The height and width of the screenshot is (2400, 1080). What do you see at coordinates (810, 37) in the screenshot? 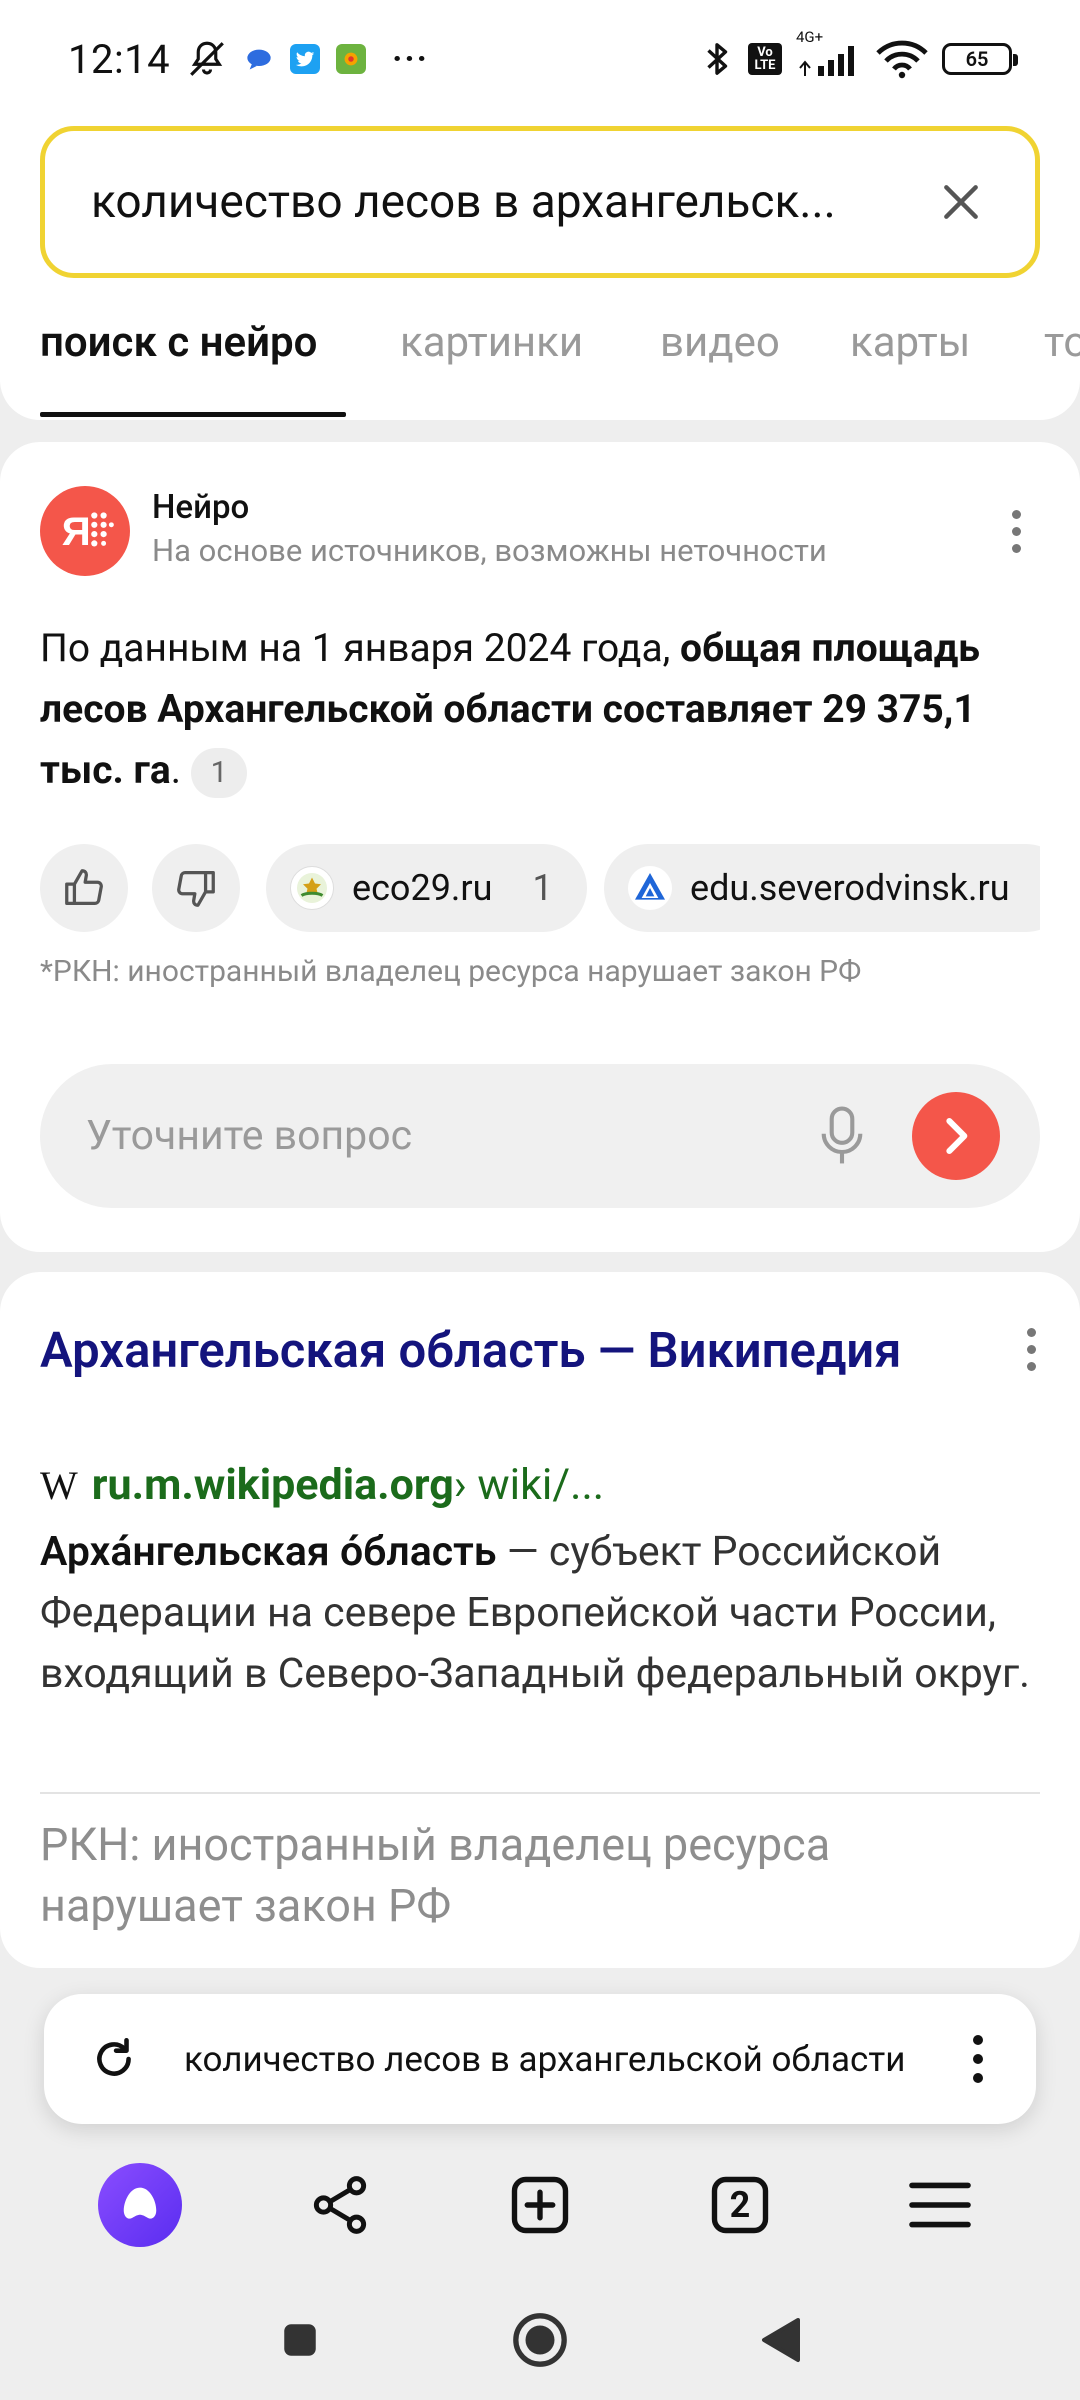
I see `network-type: 4G+` at bounding box center [810, 37].